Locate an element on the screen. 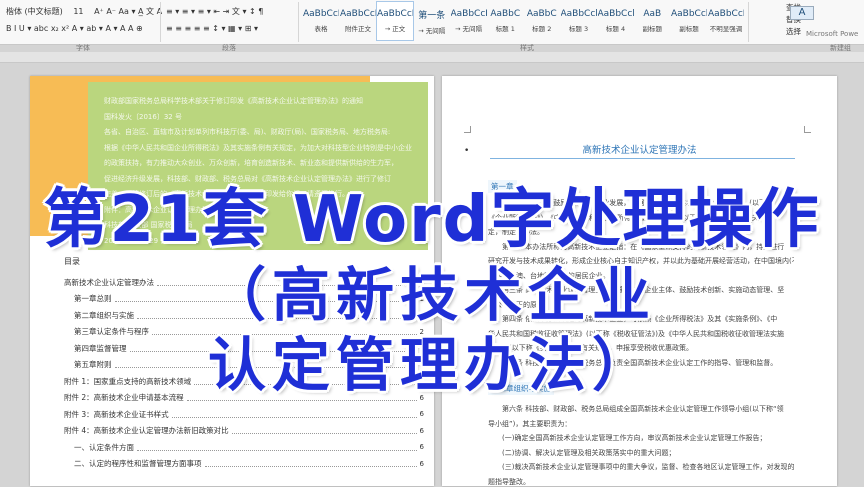  paragraph-row-2: ≡ ≡ ≡ ≡ ≡ ↕ ▾ ▦ ▾ ⊞ ▾ is located at coordinates (212, 28).